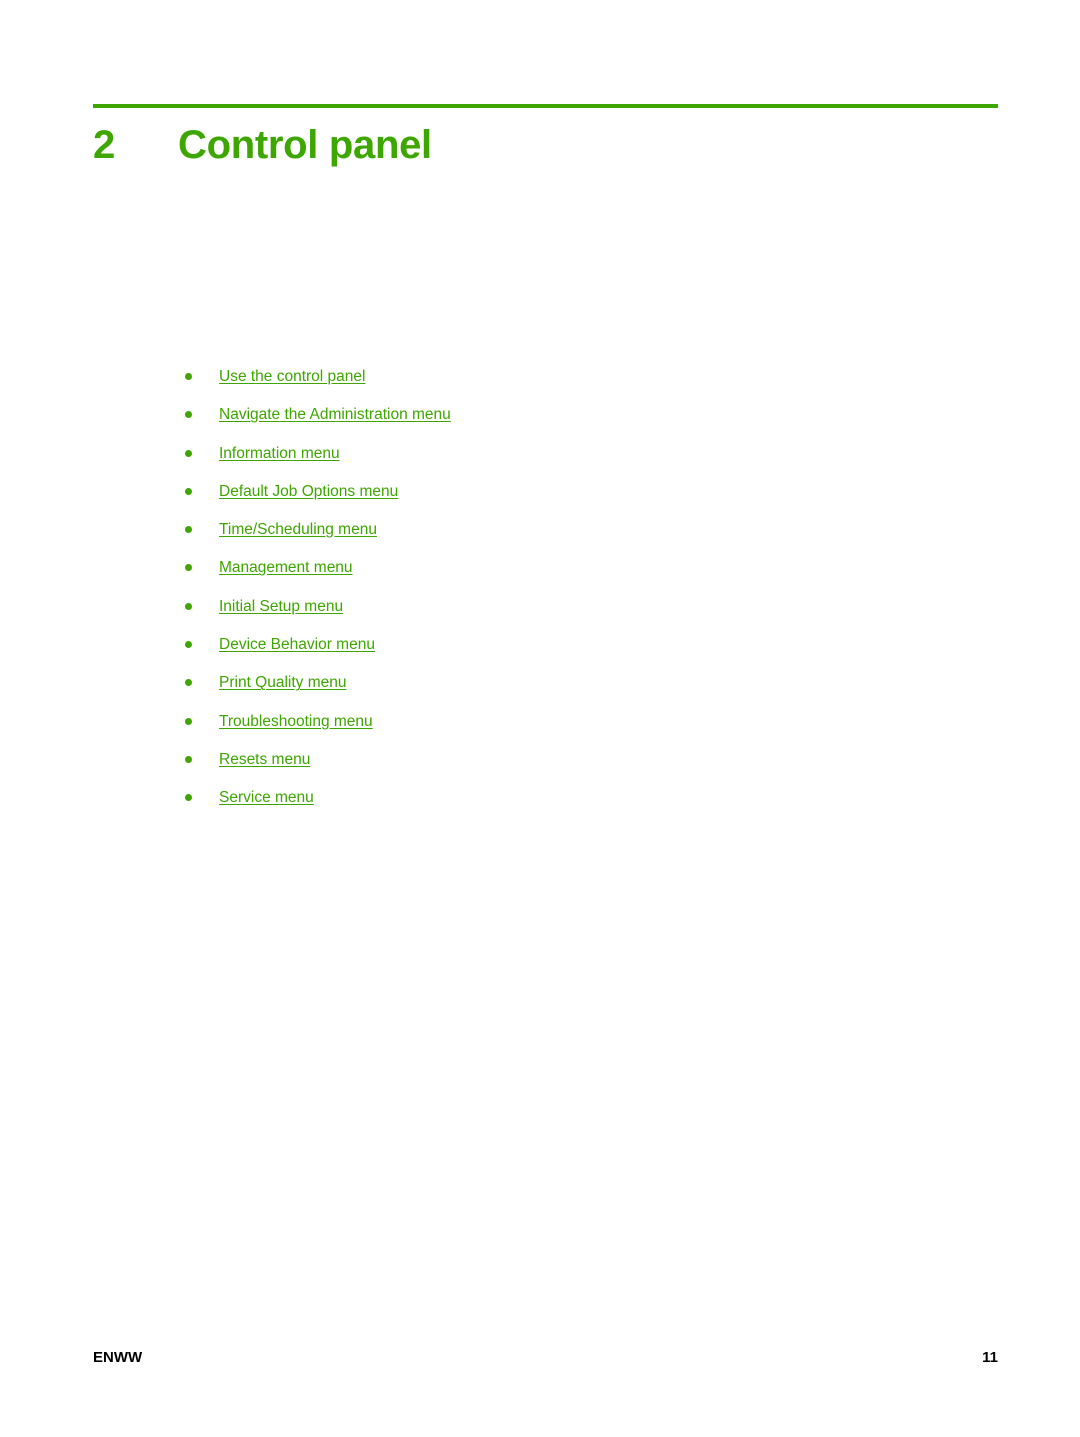 This screenshot has width=1080, height=1437. I want to click on toc-link-management-menu: Management menu, so click(286, 567).